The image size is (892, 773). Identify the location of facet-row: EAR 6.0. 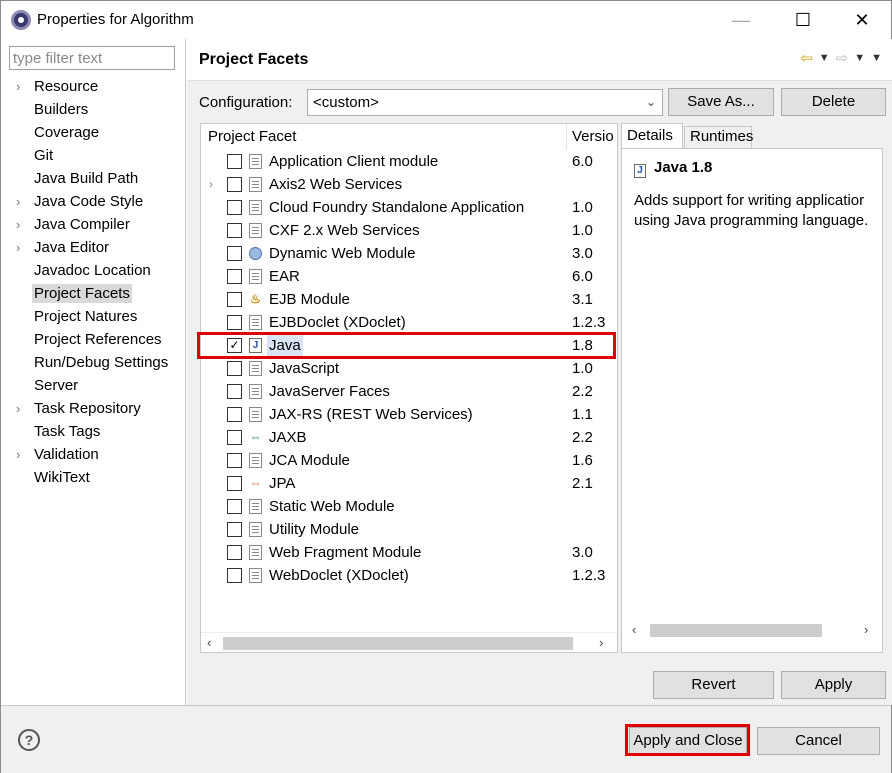
(409, 276).